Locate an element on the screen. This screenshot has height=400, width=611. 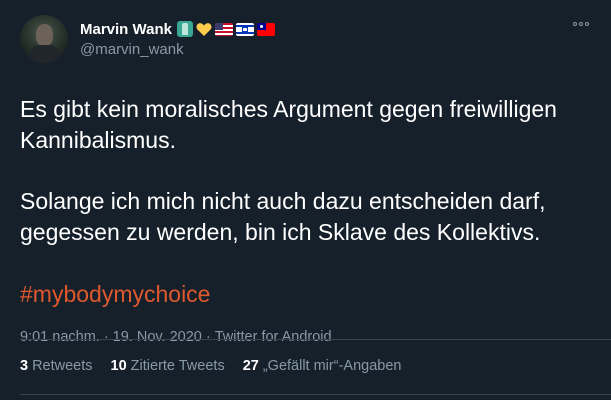
name-emojis is located at coordinates (225, 29).